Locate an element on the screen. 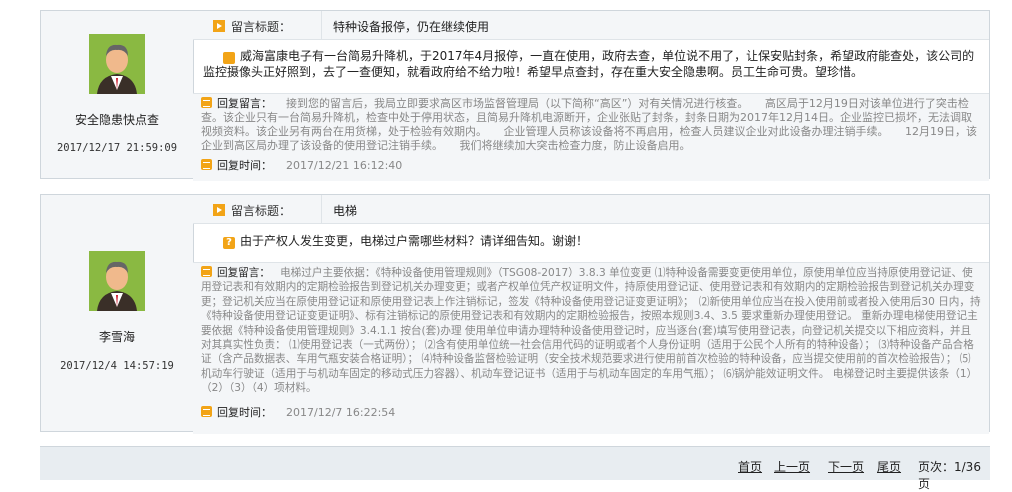 This screenshot has width=1012, height=492. user-panel: 安全隐患快点查 2017/12/17 21:59:09 is located at coordinates (117, 94).